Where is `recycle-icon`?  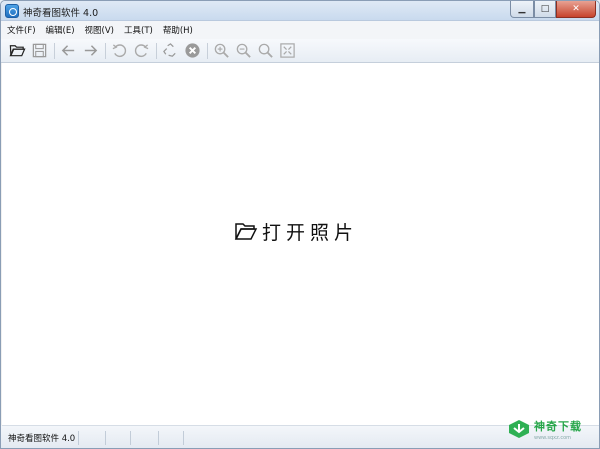 recycle-icon is located at coordinates (170, 51).